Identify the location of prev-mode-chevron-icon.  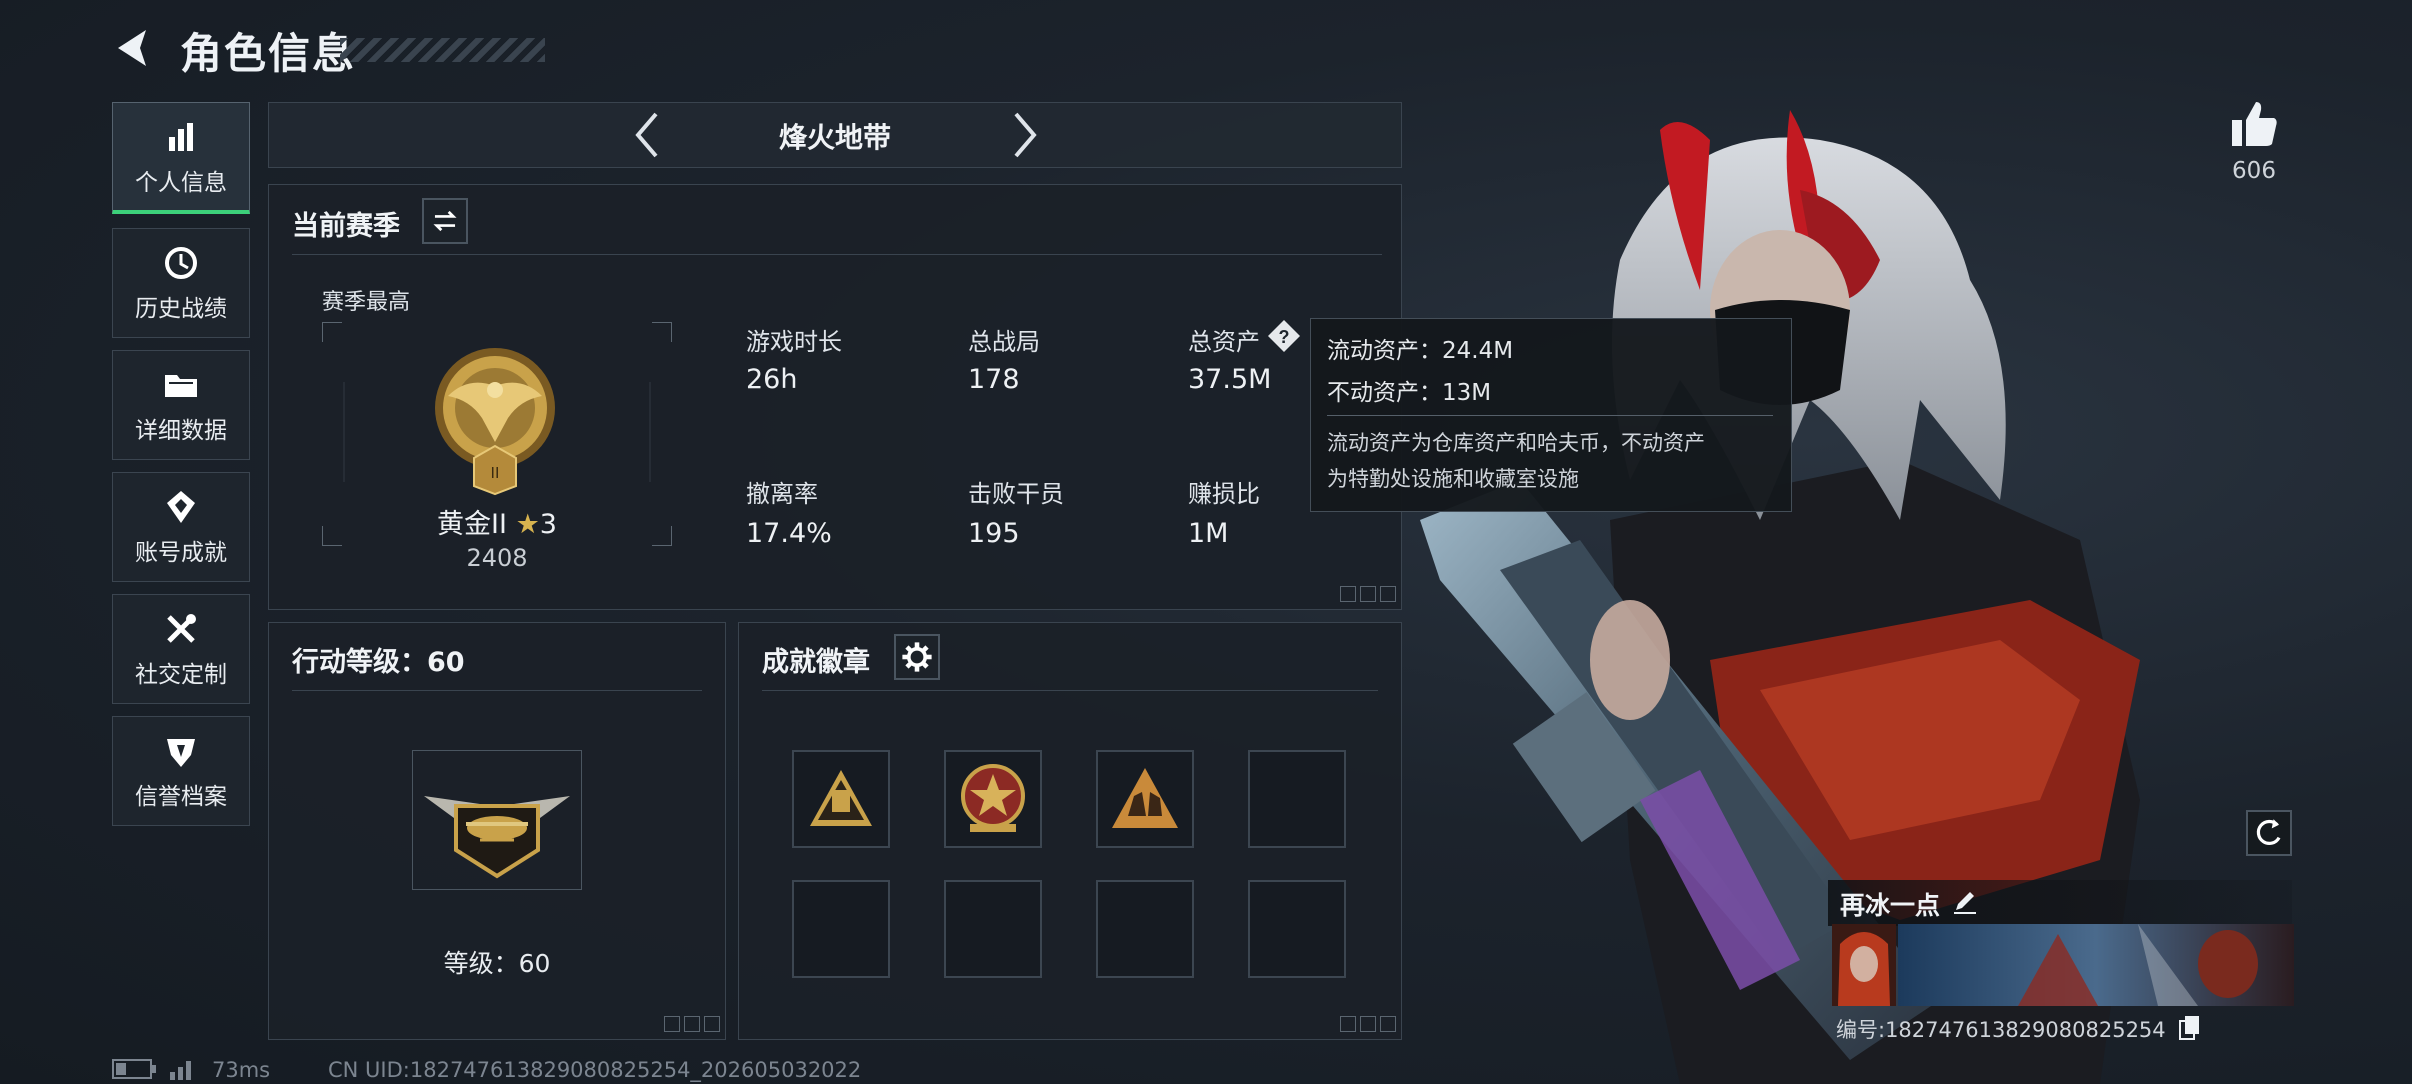
(648, 135).